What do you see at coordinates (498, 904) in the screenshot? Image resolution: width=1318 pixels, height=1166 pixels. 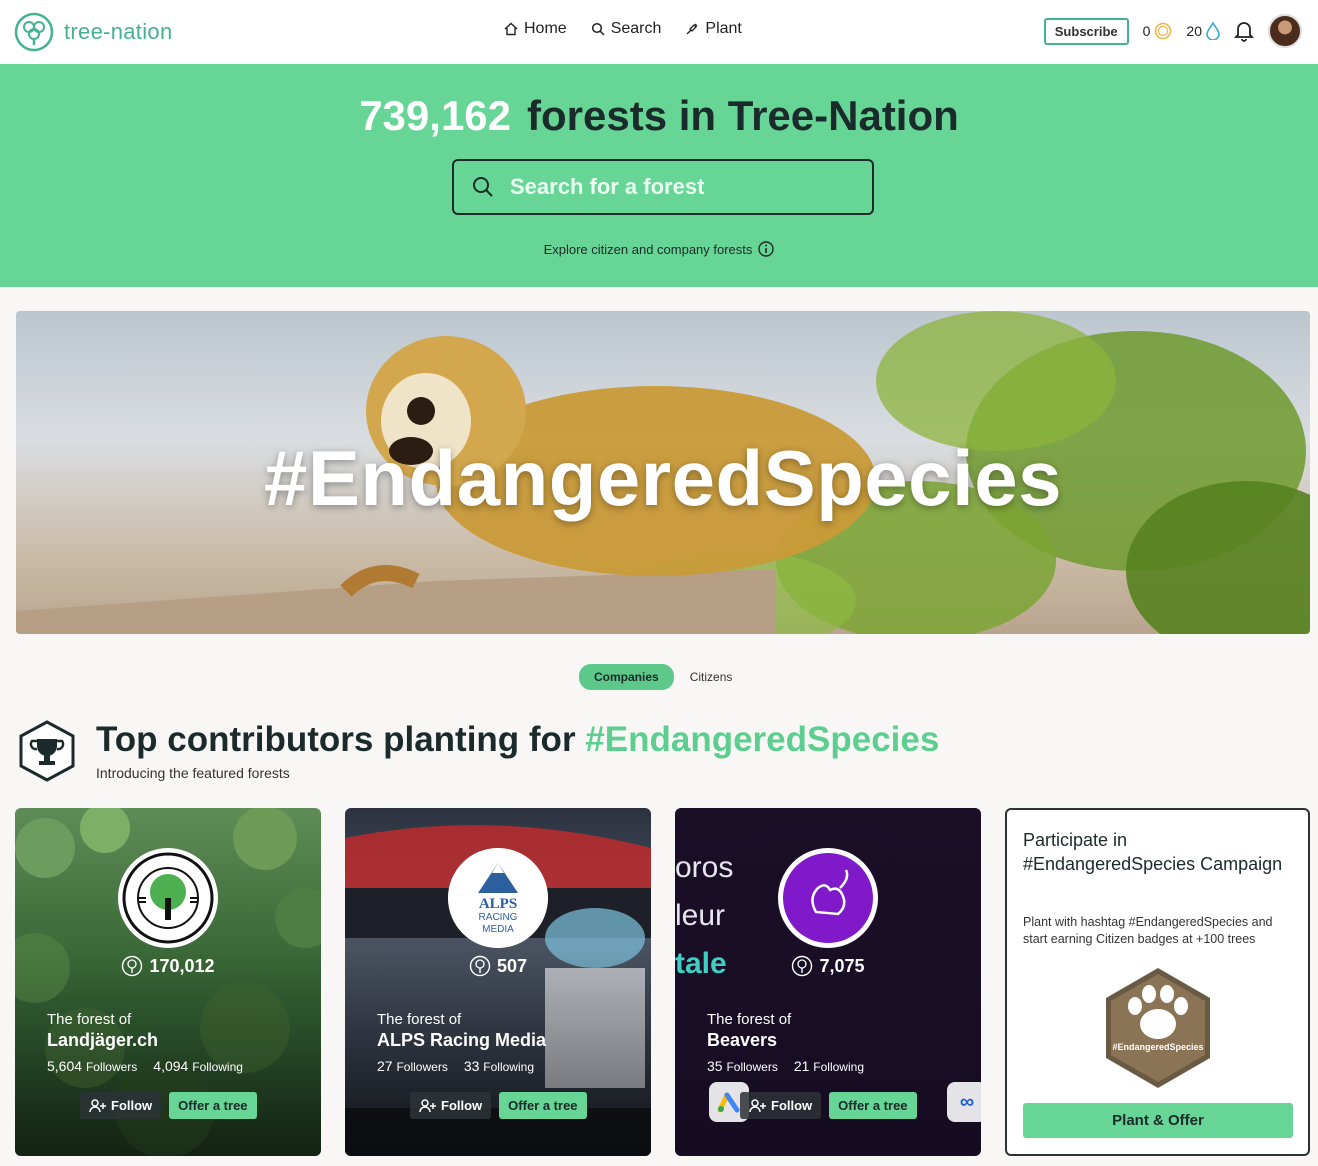 I see `svg-text: ALPS` at bounding box center [498, 904].